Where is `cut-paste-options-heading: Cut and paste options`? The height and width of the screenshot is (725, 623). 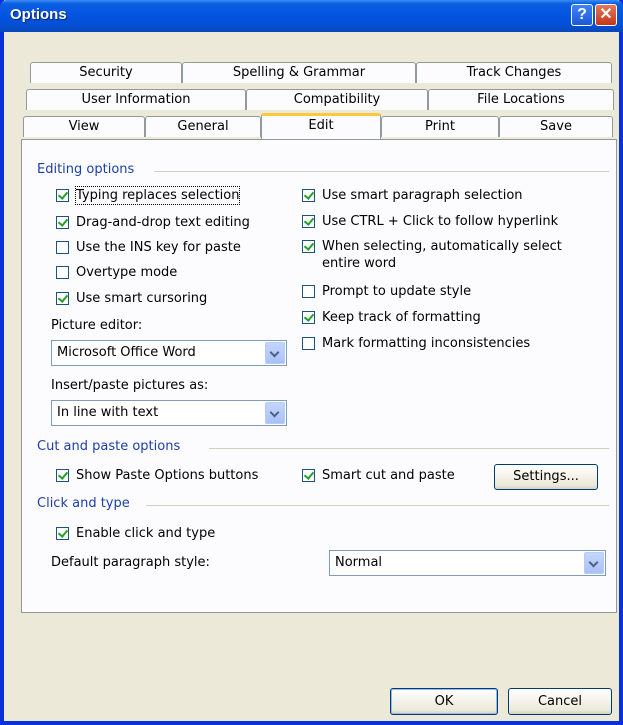
cut-paste-options-heading: Cut and paste options is located at coordinates (112, 446).